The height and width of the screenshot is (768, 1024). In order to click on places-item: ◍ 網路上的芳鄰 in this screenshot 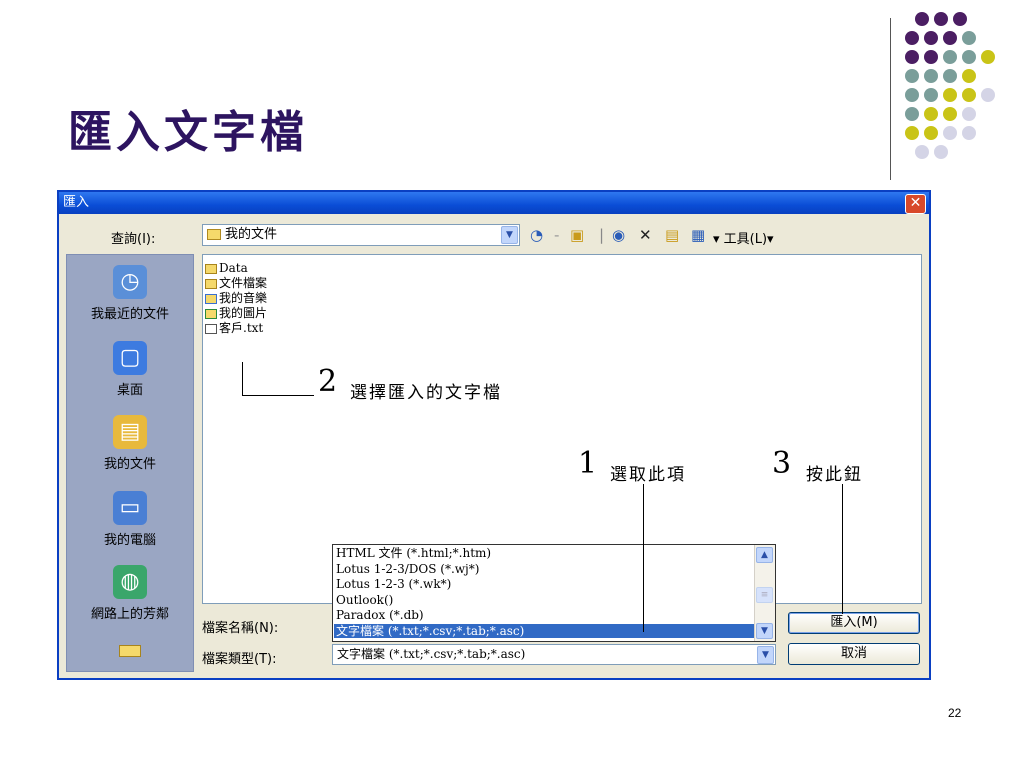, I will do `click(130, 593)`.